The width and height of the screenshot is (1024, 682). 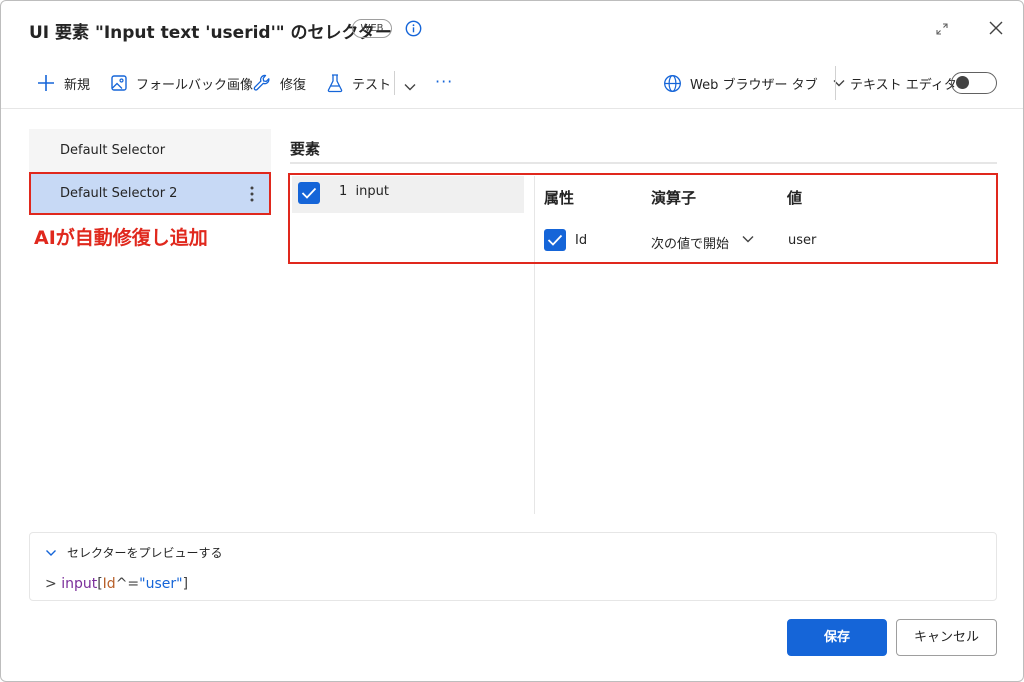 I want to click on code-value: "user", so click(x=161, y=584).